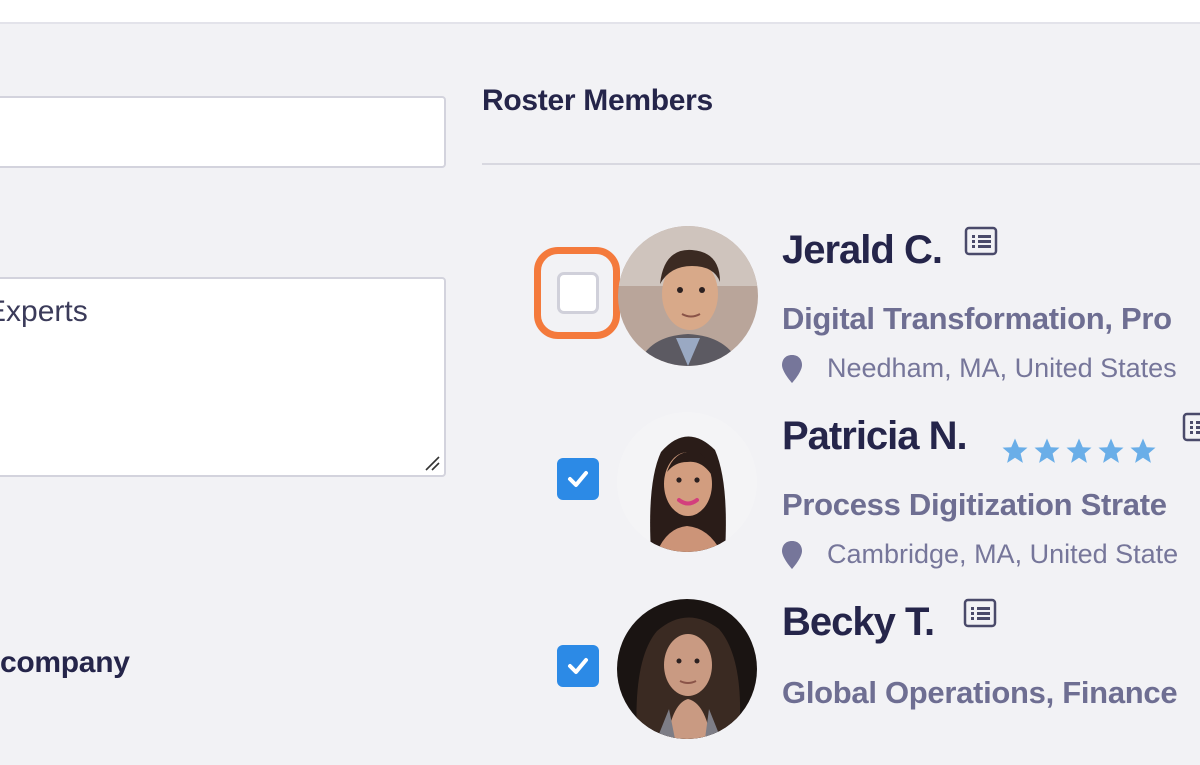 The image size is (1200, 765). Describe the element at coordinates (1002, 368) in the screenshot. I see `member-location: Needham, MA, United States` at that location.